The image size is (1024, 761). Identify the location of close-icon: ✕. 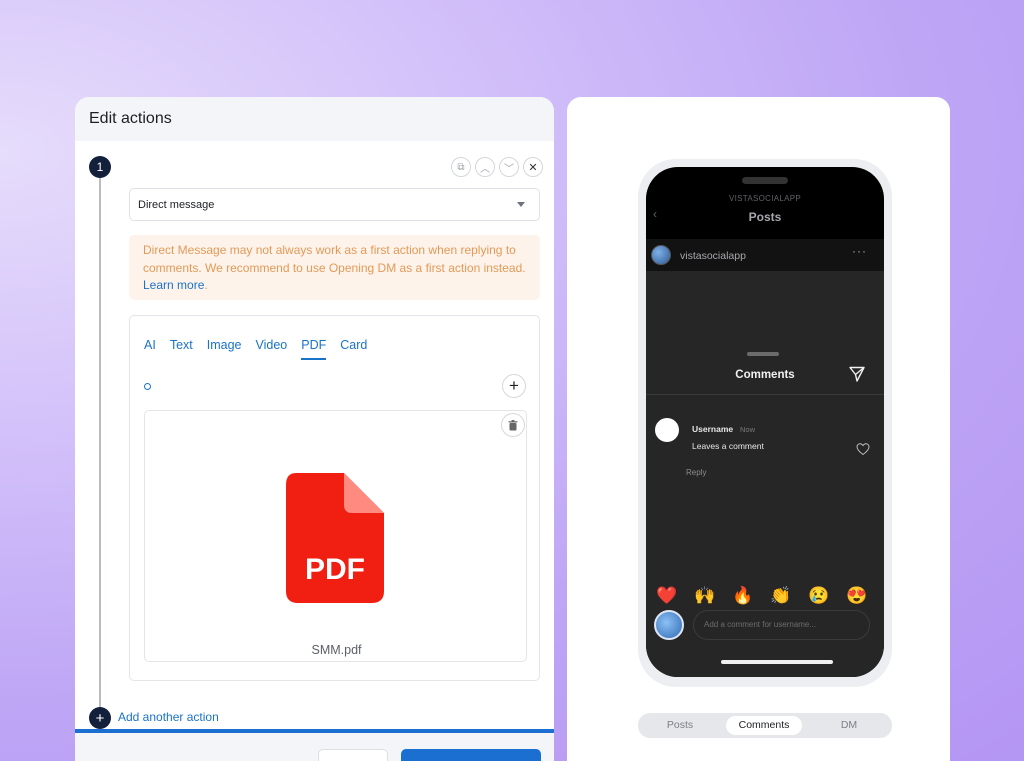
(533, 167).